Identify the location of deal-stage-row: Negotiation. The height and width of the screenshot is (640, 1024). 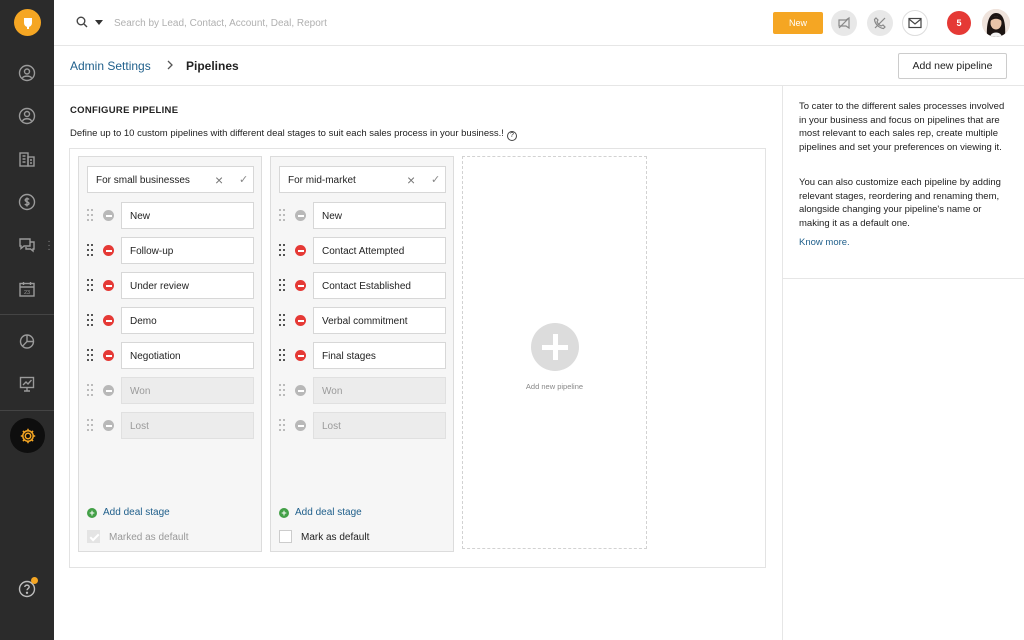
(170, 355).